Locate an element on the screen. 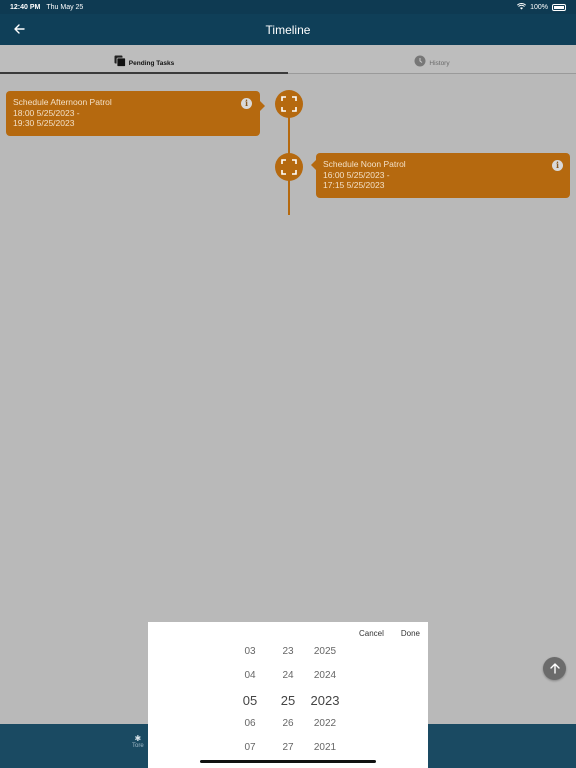 The width and height of the screenshot is (576, 768). back-button is located at coordinates (19, 29).